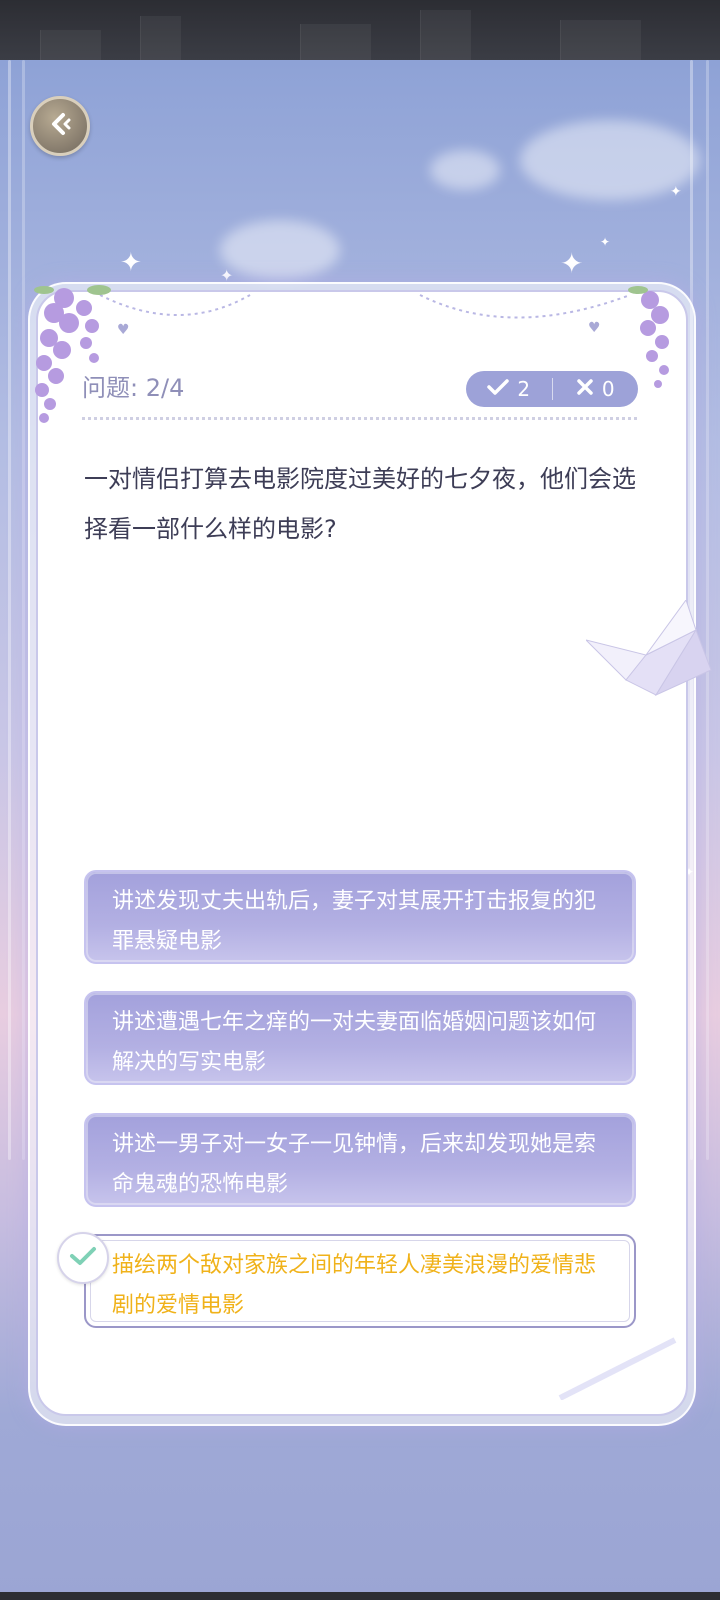  Describe the element at coordinates (133, 388) in the screenshot. I see `question-counter: 问题: 2/4` at that location.